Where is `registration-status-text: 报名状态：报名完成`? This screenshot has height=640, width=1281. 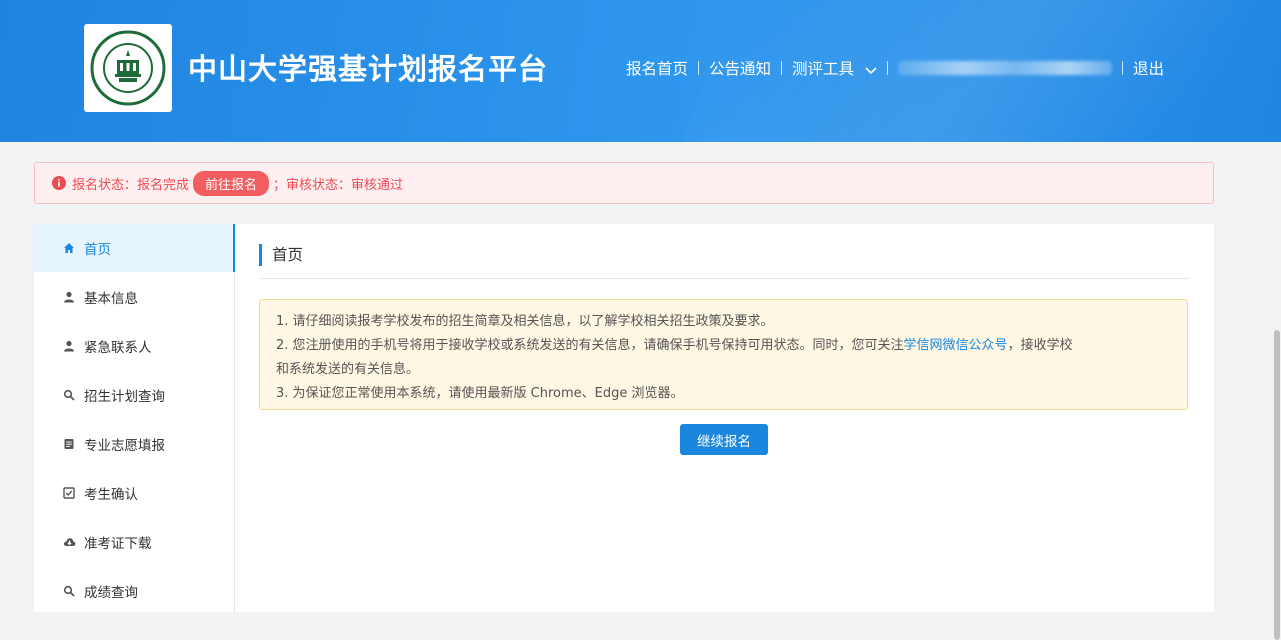
registration-status-text: 报名状态：报名完成 is located at coordinates (131, 185).